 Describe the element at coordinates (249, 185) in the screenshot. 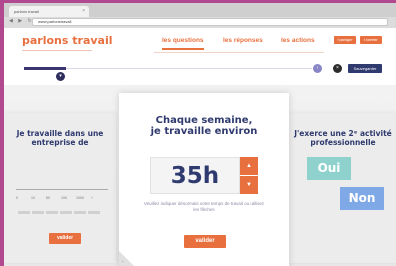

I see `chevron-down-icon: ▼` at that location.